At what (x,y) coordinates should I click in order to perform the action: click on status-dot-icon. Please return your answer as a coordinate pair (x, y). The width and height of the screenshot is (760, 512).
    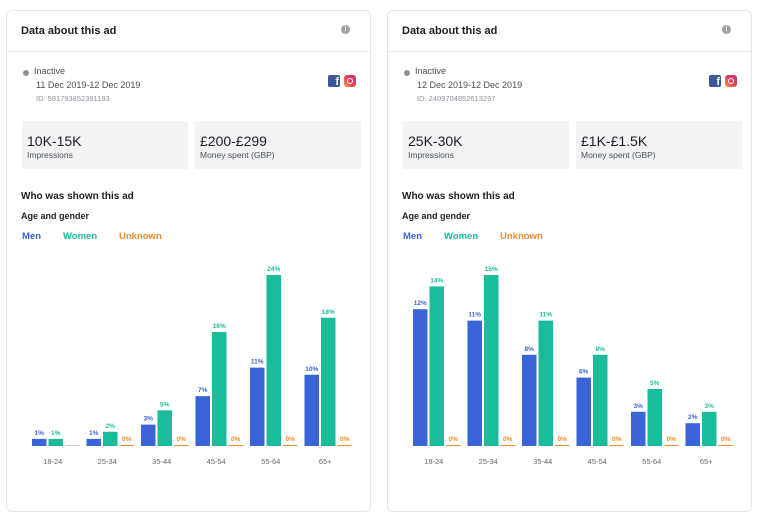
    Looking at the image, I should click on (26, 73).